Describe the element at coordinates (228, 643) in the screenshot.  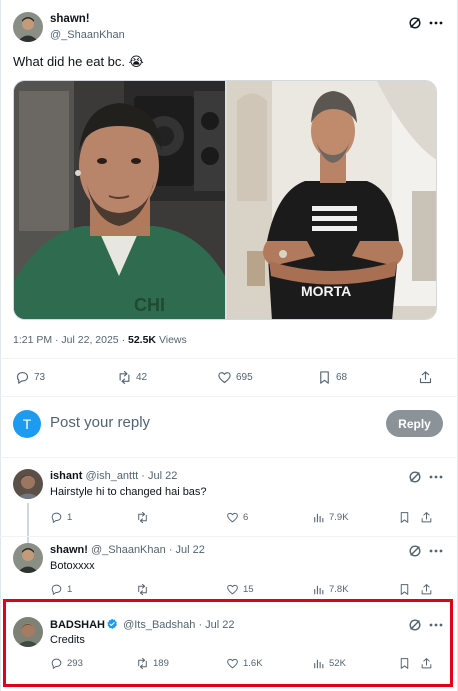
I see `highlight-box` at that location.